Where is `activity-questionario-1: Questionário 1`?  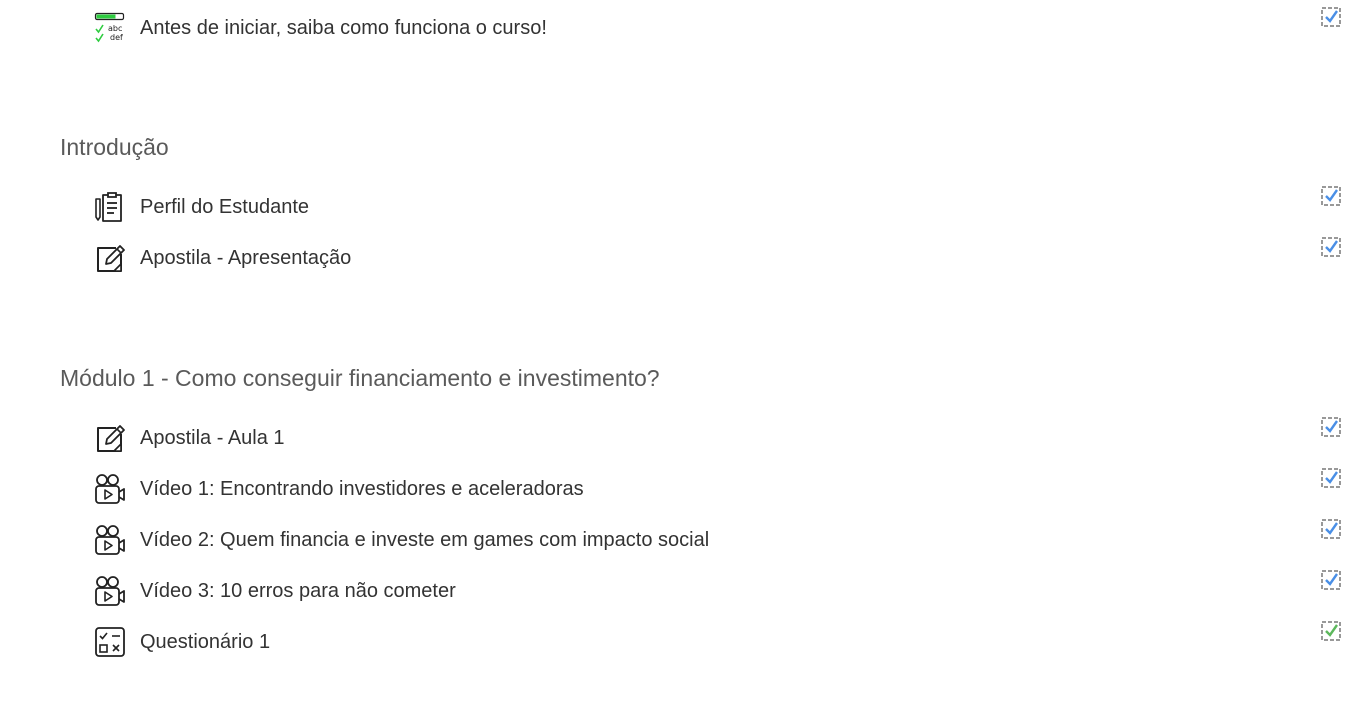 activity-questionario-1: Questionário 1 is located at coordinates (718, 641).